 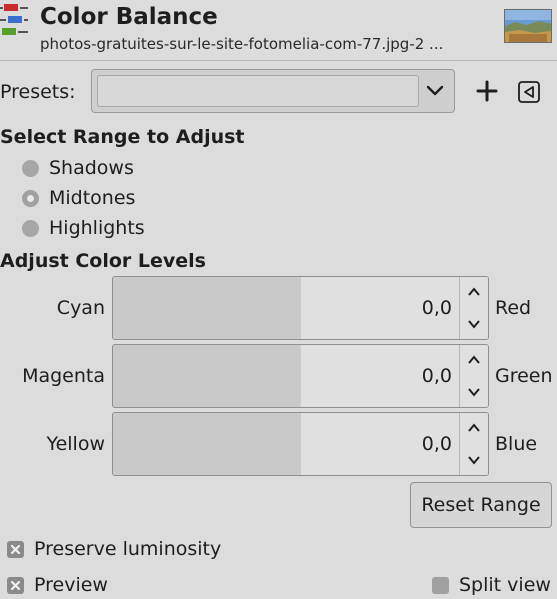 I want to click on presets-menu-button, so click(x=529, y=92).